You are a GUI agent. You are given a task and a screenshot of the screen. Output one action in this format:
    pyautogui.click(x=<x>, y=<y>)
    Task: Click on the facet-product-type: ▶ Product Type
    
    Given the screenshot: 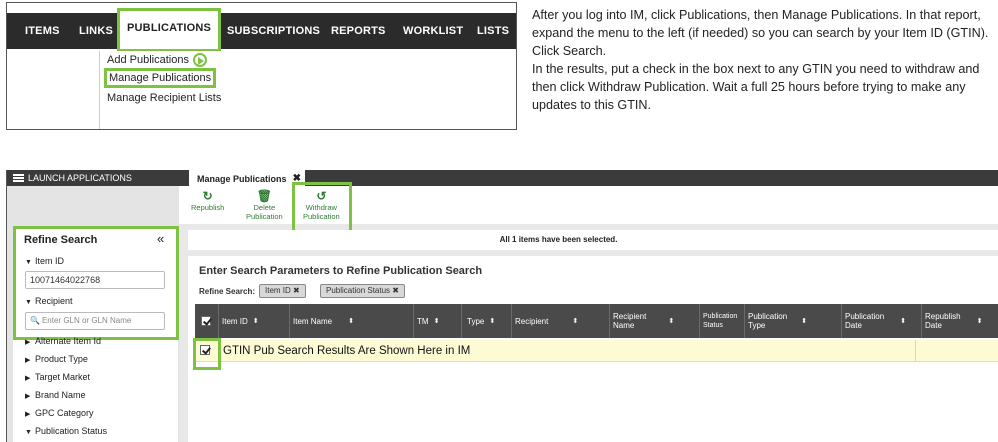 What is the action you would take?
    pyautogui.click(x=56, y=359)
    